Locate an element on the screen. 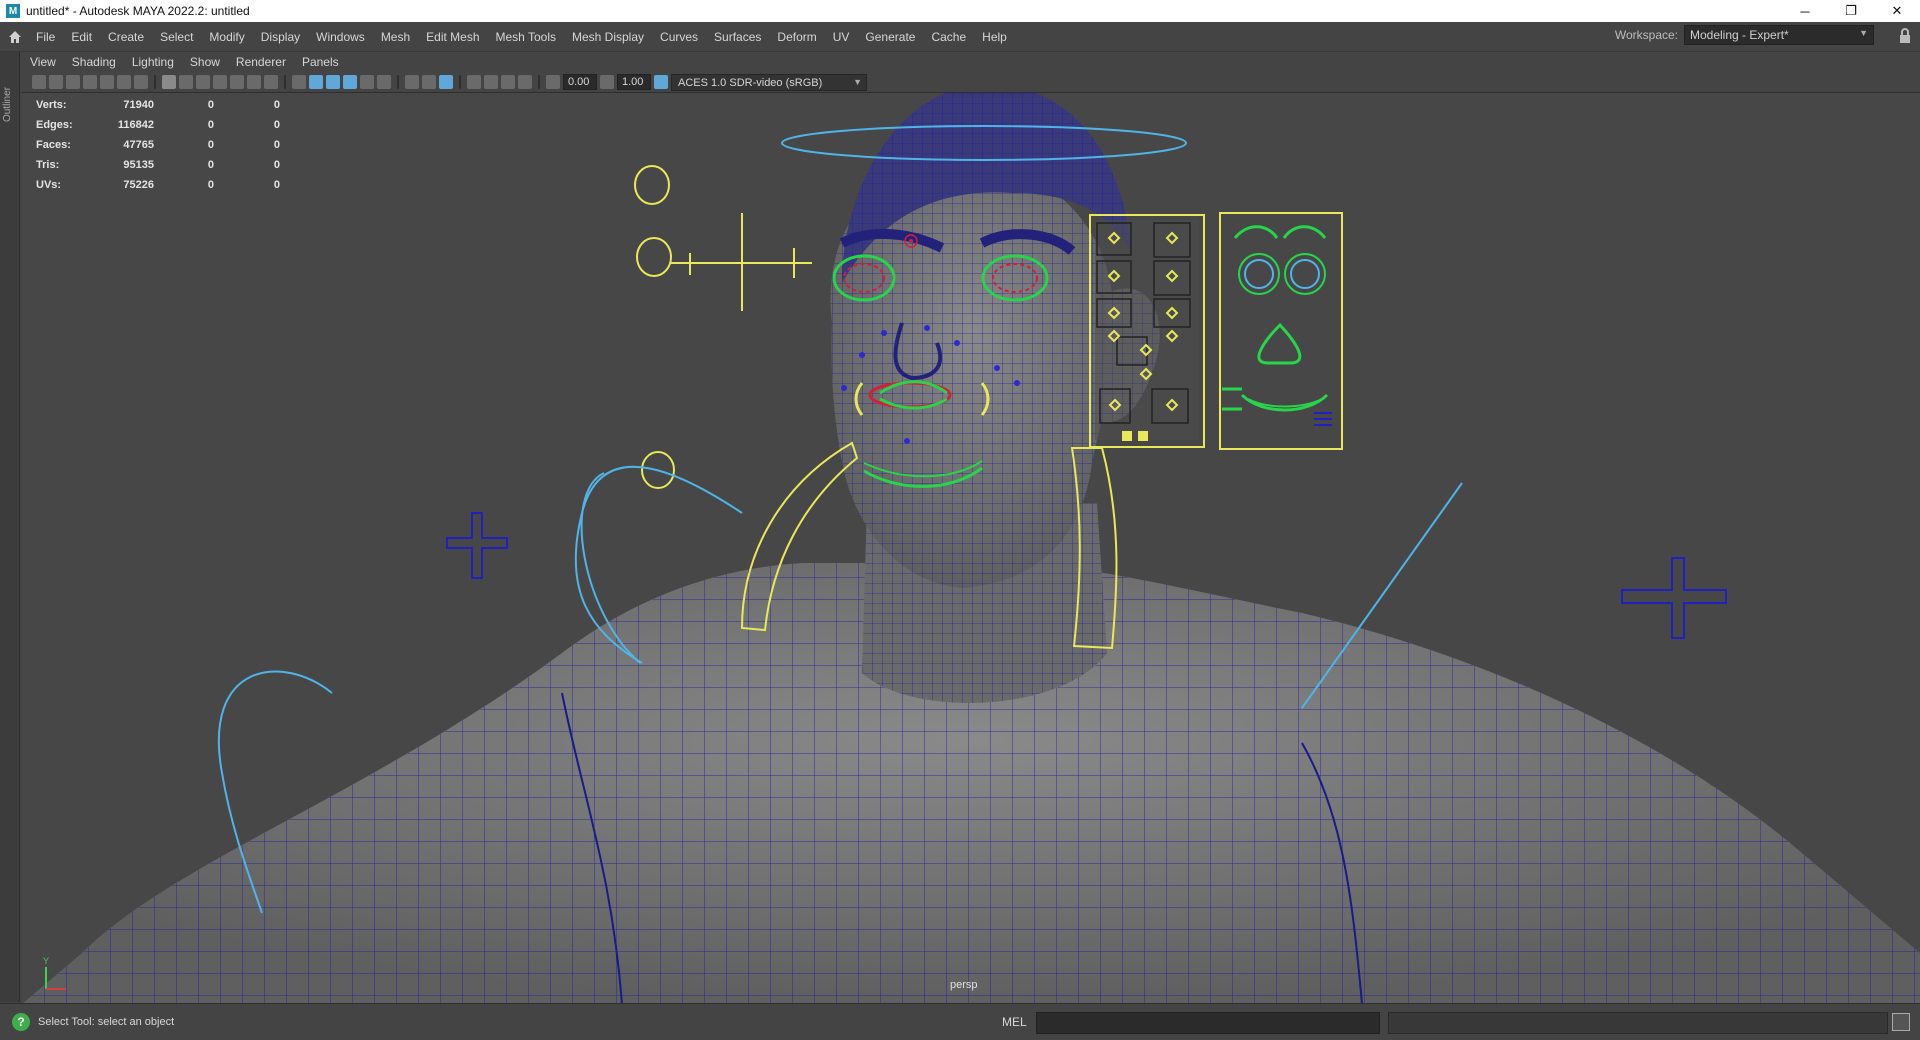 This screenshot has width=1920, height=1040. textured-icon is located at coordinates (350, 82).